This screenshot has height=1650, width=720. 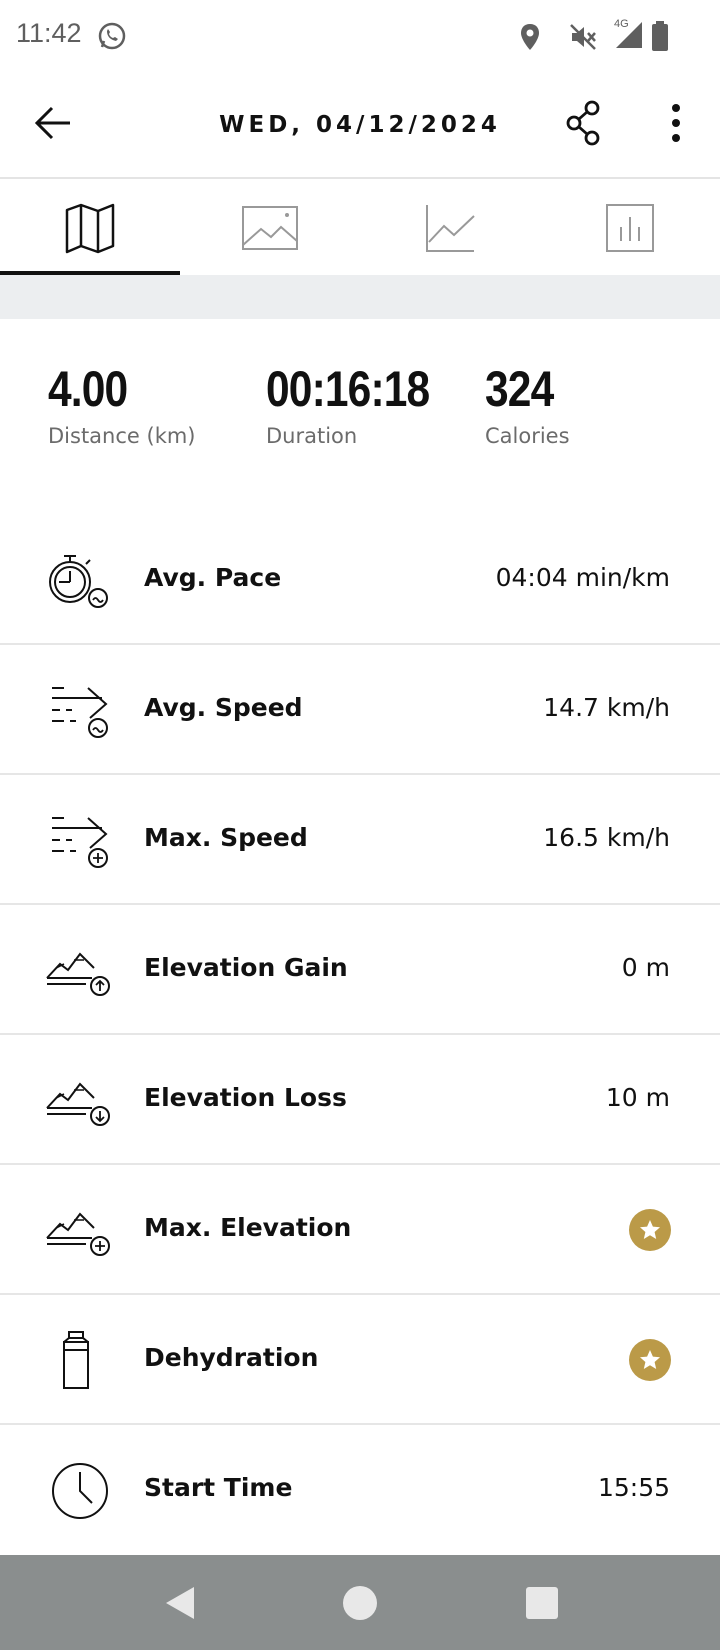 I want to click on status-time: 11:42, so click(x=49, y=33).